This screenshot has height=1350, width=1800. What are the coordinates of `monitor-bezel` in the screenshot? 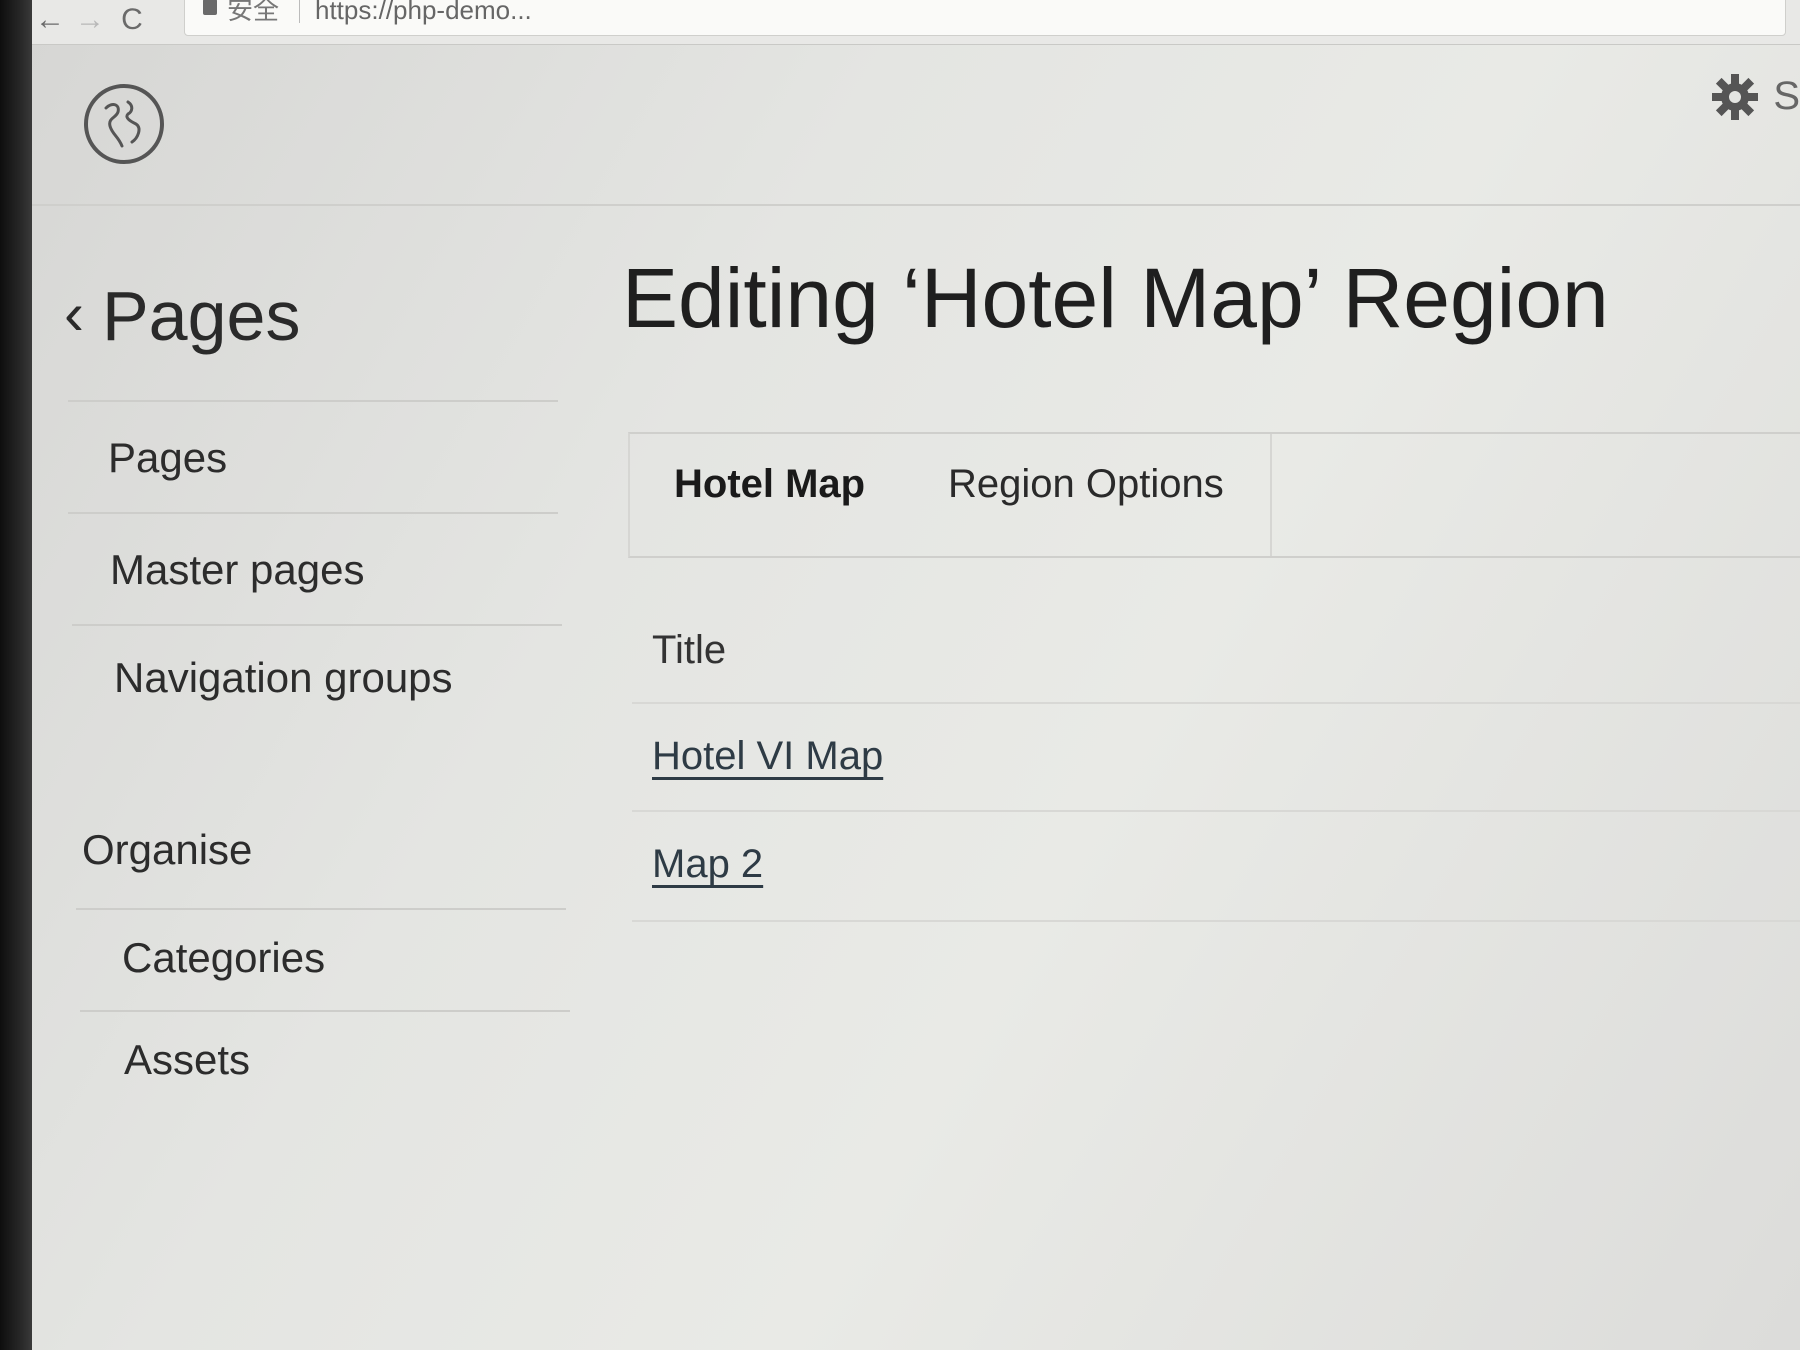 It's located at (16, 675).